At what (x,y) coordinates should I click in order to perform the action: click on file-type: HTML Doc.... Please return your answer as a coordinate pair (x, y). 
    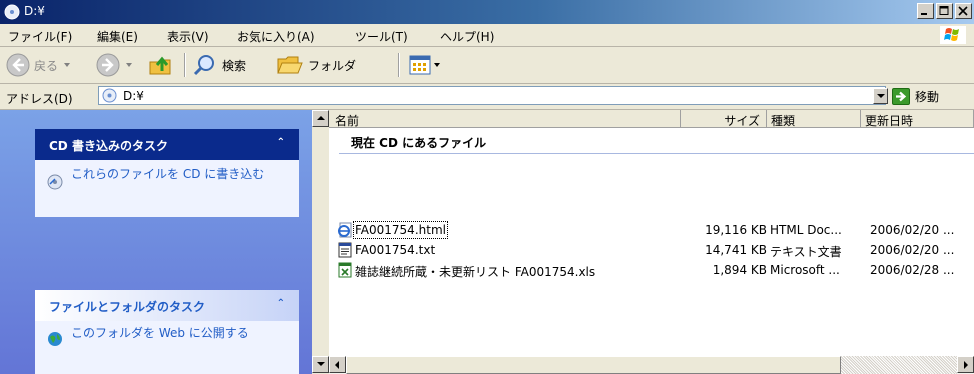
    Looking at the image, I should click on (806, 230).